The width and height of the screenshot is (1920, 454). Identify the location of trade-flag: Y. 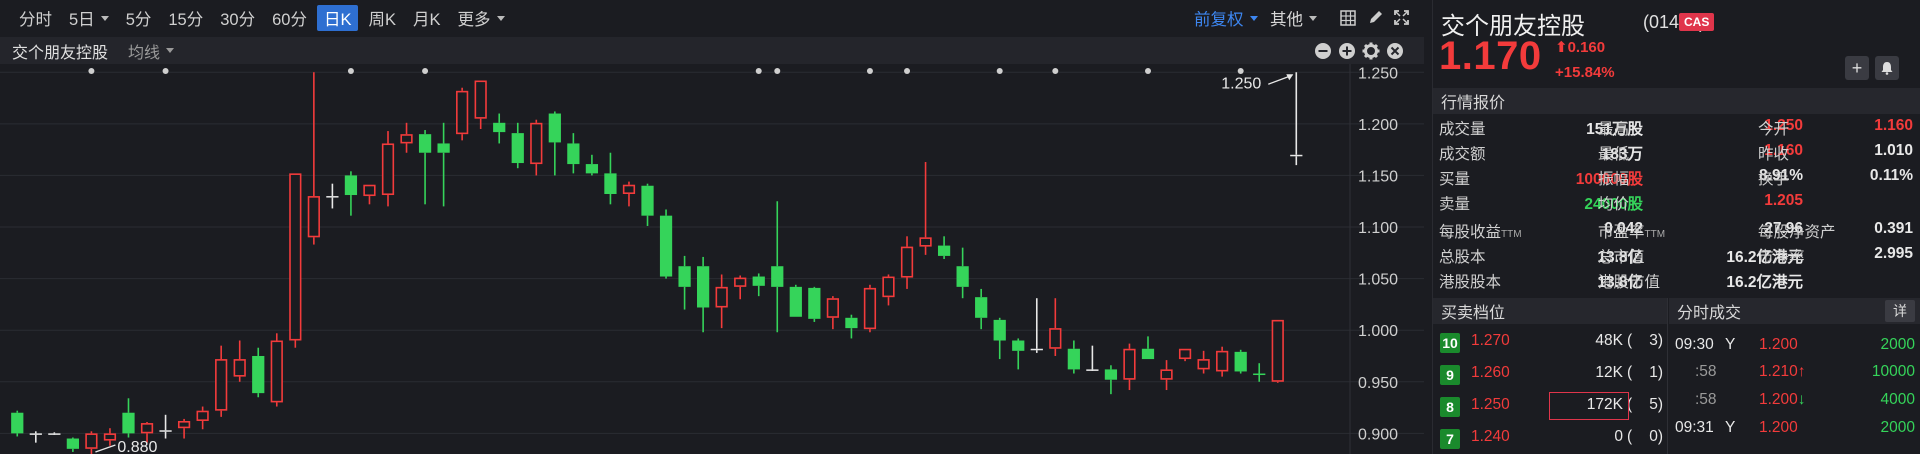
(1730, 427).